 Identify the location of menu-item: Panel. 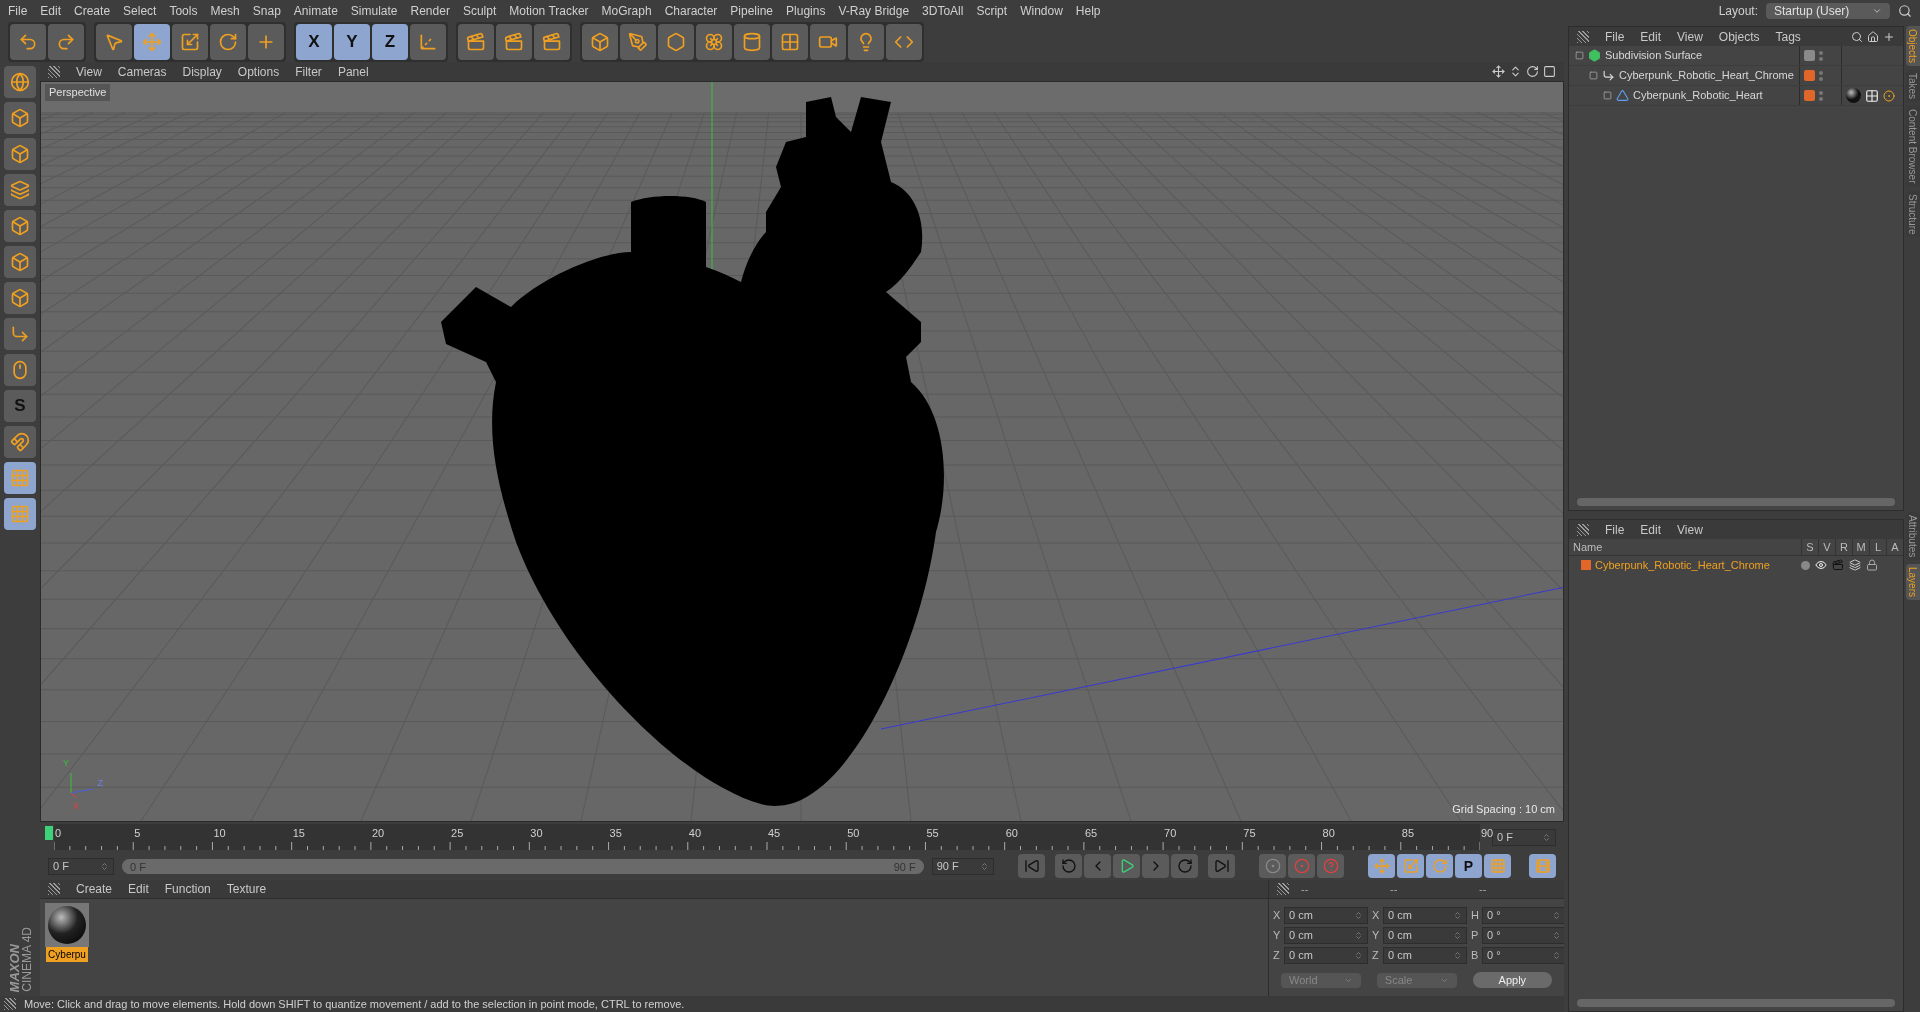
(353, 71).